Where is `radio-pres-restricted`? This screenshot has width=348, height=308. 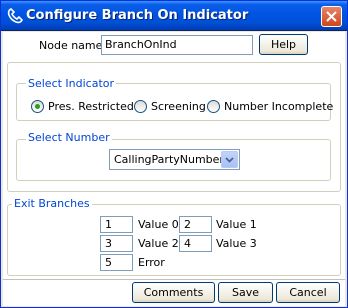
radio-pres-restricted is located at coordinates (37, 106).